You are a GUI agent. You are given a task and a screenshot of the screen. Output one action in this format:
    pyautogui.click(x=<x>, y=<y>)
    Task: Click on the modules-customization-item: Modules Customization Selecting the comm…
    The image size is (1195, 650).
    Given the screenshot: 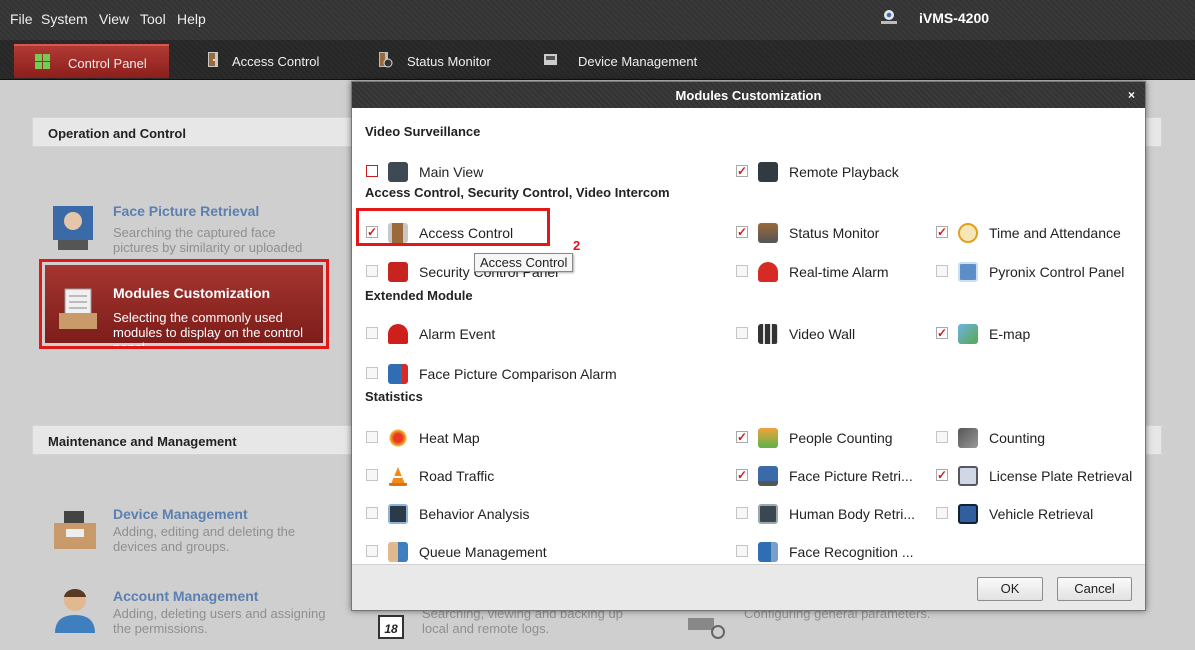 What is the action you would take?
    pyautogui.click(x=184, y=304)
    